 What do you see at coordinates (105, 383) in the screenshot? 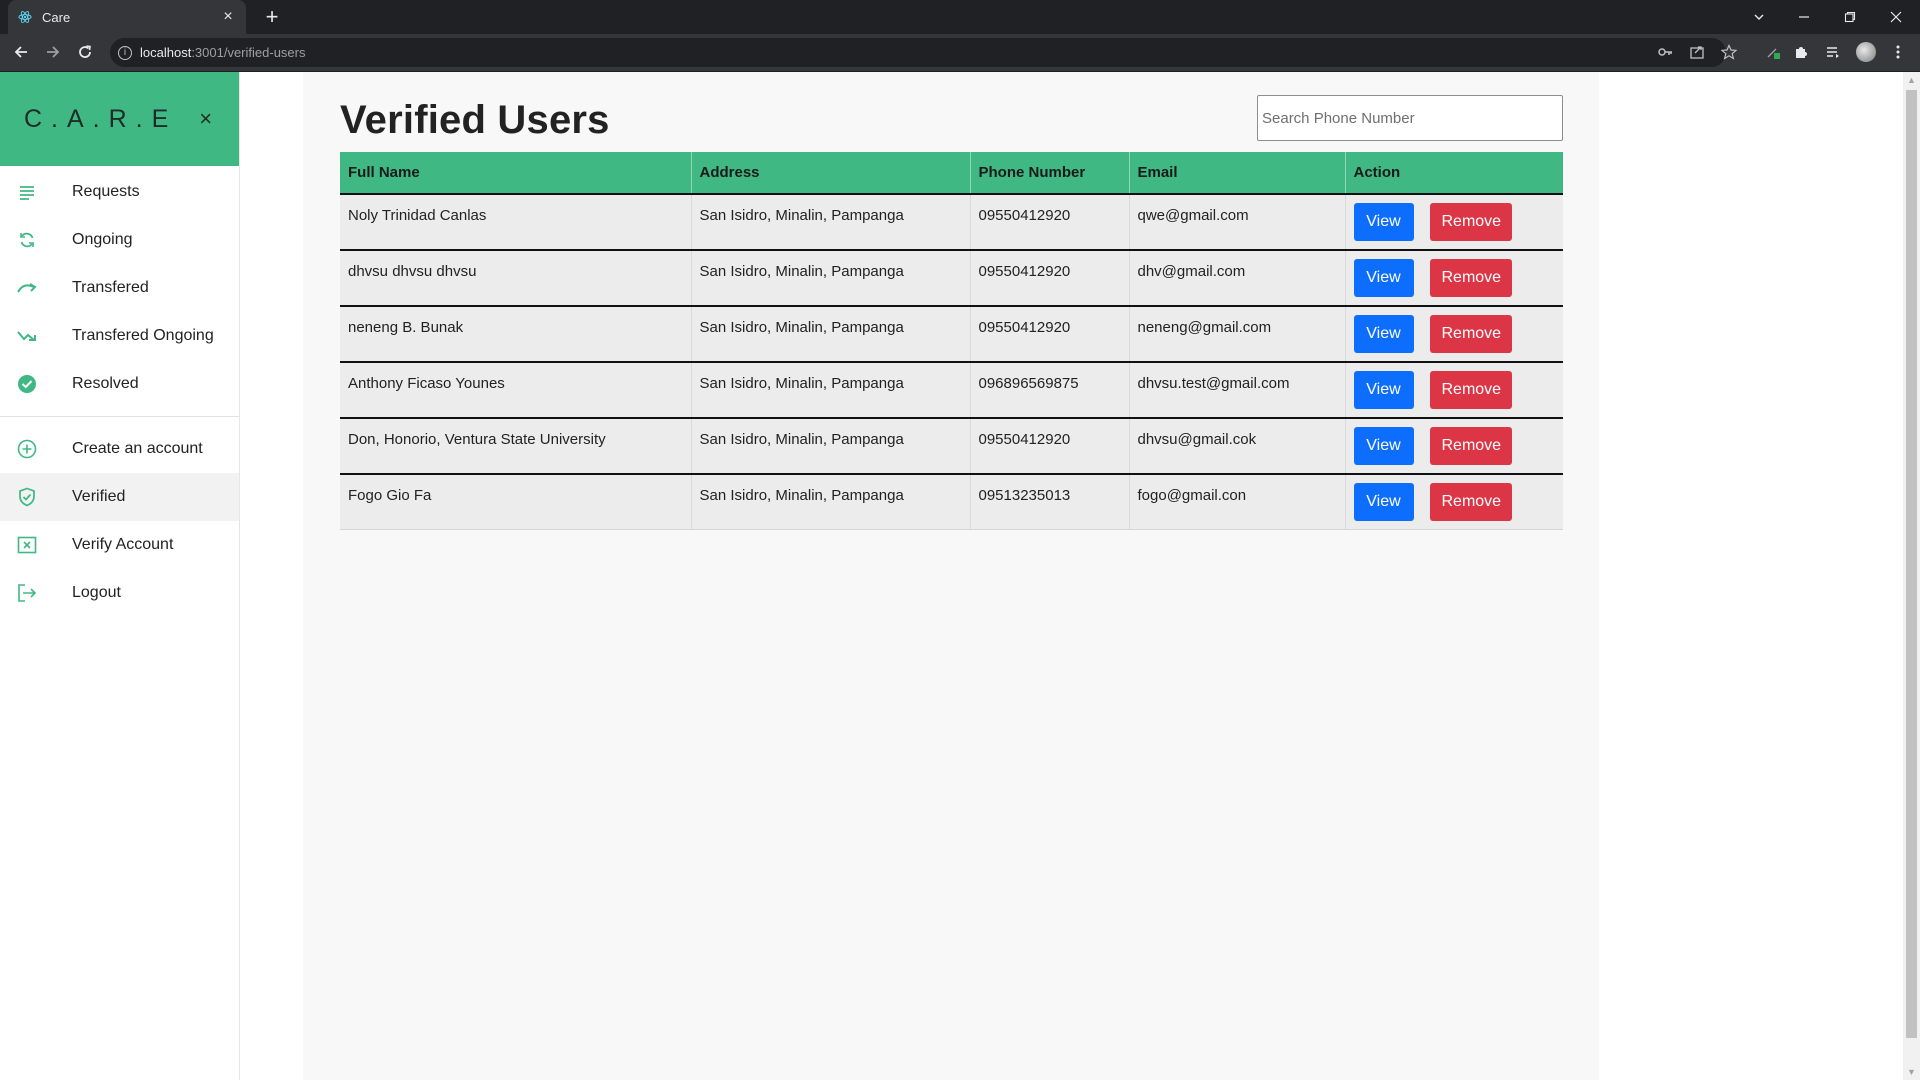
I see `sidebar-item-label: Resolved` at bounding box center [105, 383].